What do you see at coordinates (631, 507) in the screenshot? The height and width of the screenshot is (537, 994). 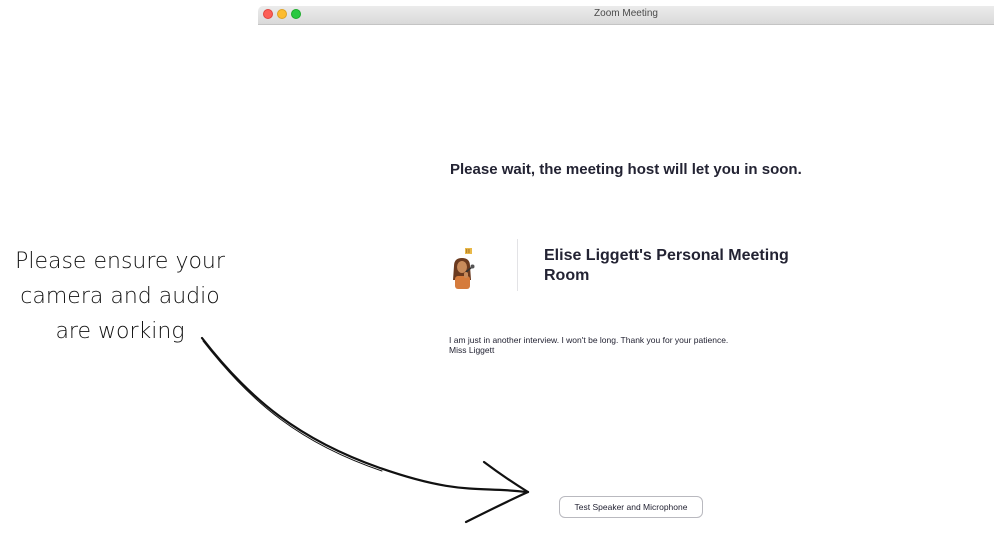 I see `test-speaker-microphone-button: Test Speaker and Microphone` at bounding box center [631, 507].